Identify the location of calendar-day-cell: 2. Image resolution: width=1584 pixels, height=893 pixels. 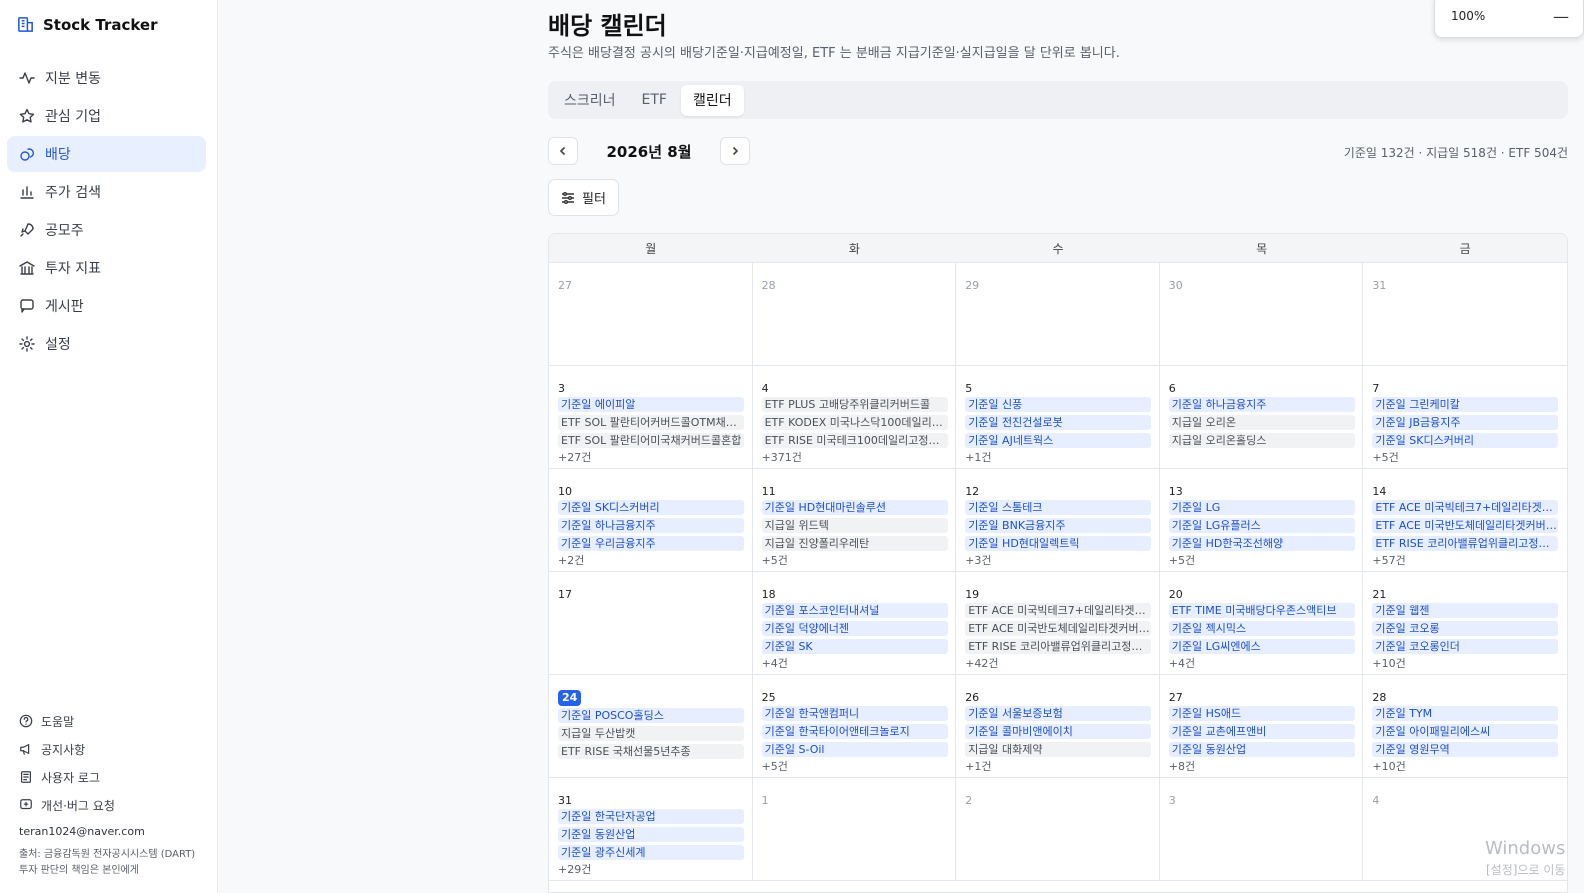
(1058, 829).